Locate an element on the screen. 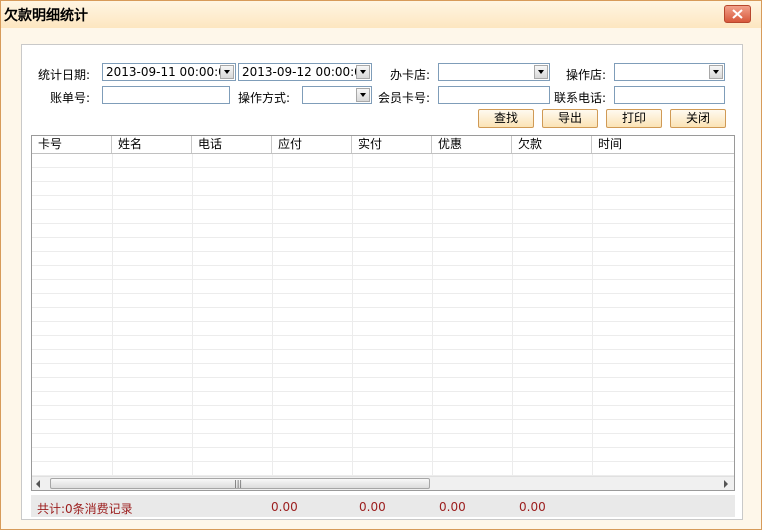 This screenshot has width=762, height=530. member-card-input is located at coordinates (494, 95).